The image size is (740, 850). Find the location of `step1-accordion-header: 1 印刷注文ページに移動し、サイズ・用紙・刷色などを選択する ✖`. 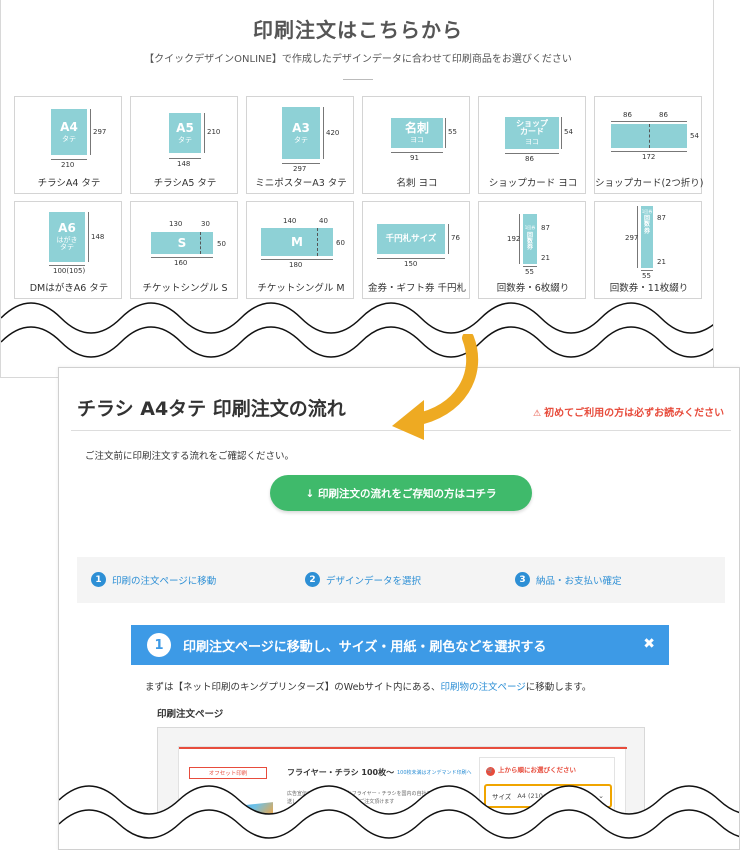

step1-accordion-header: 1 印刷注文ページに移動し、サイズ・用紙・刷色などを選択する ✖ is located at coordinates (400, 645).